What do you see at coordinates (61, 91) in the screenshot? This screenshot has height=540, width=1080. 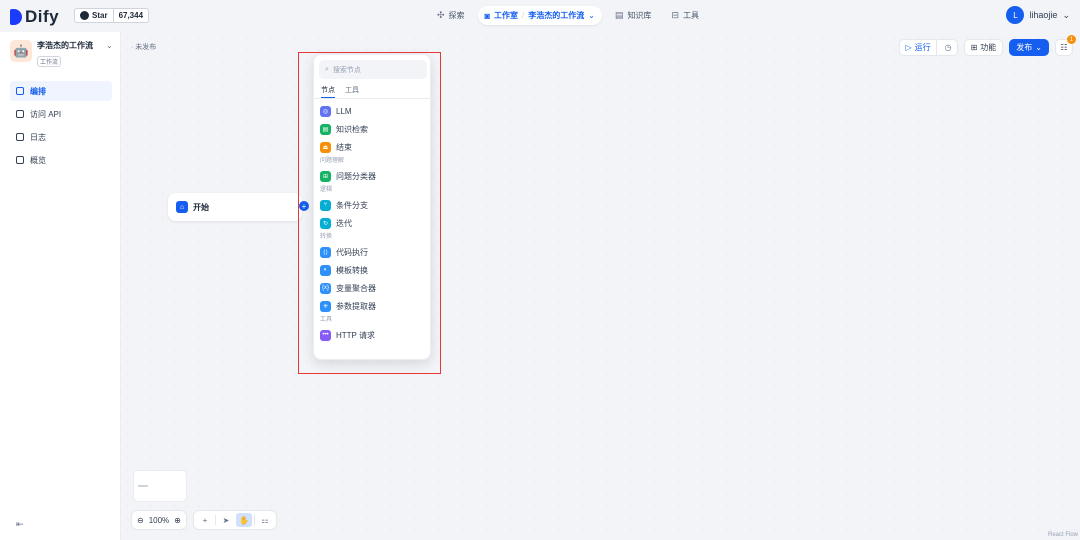 I see `sidebar-item-orchestrate: 编排` at bounding box center [61, 91].